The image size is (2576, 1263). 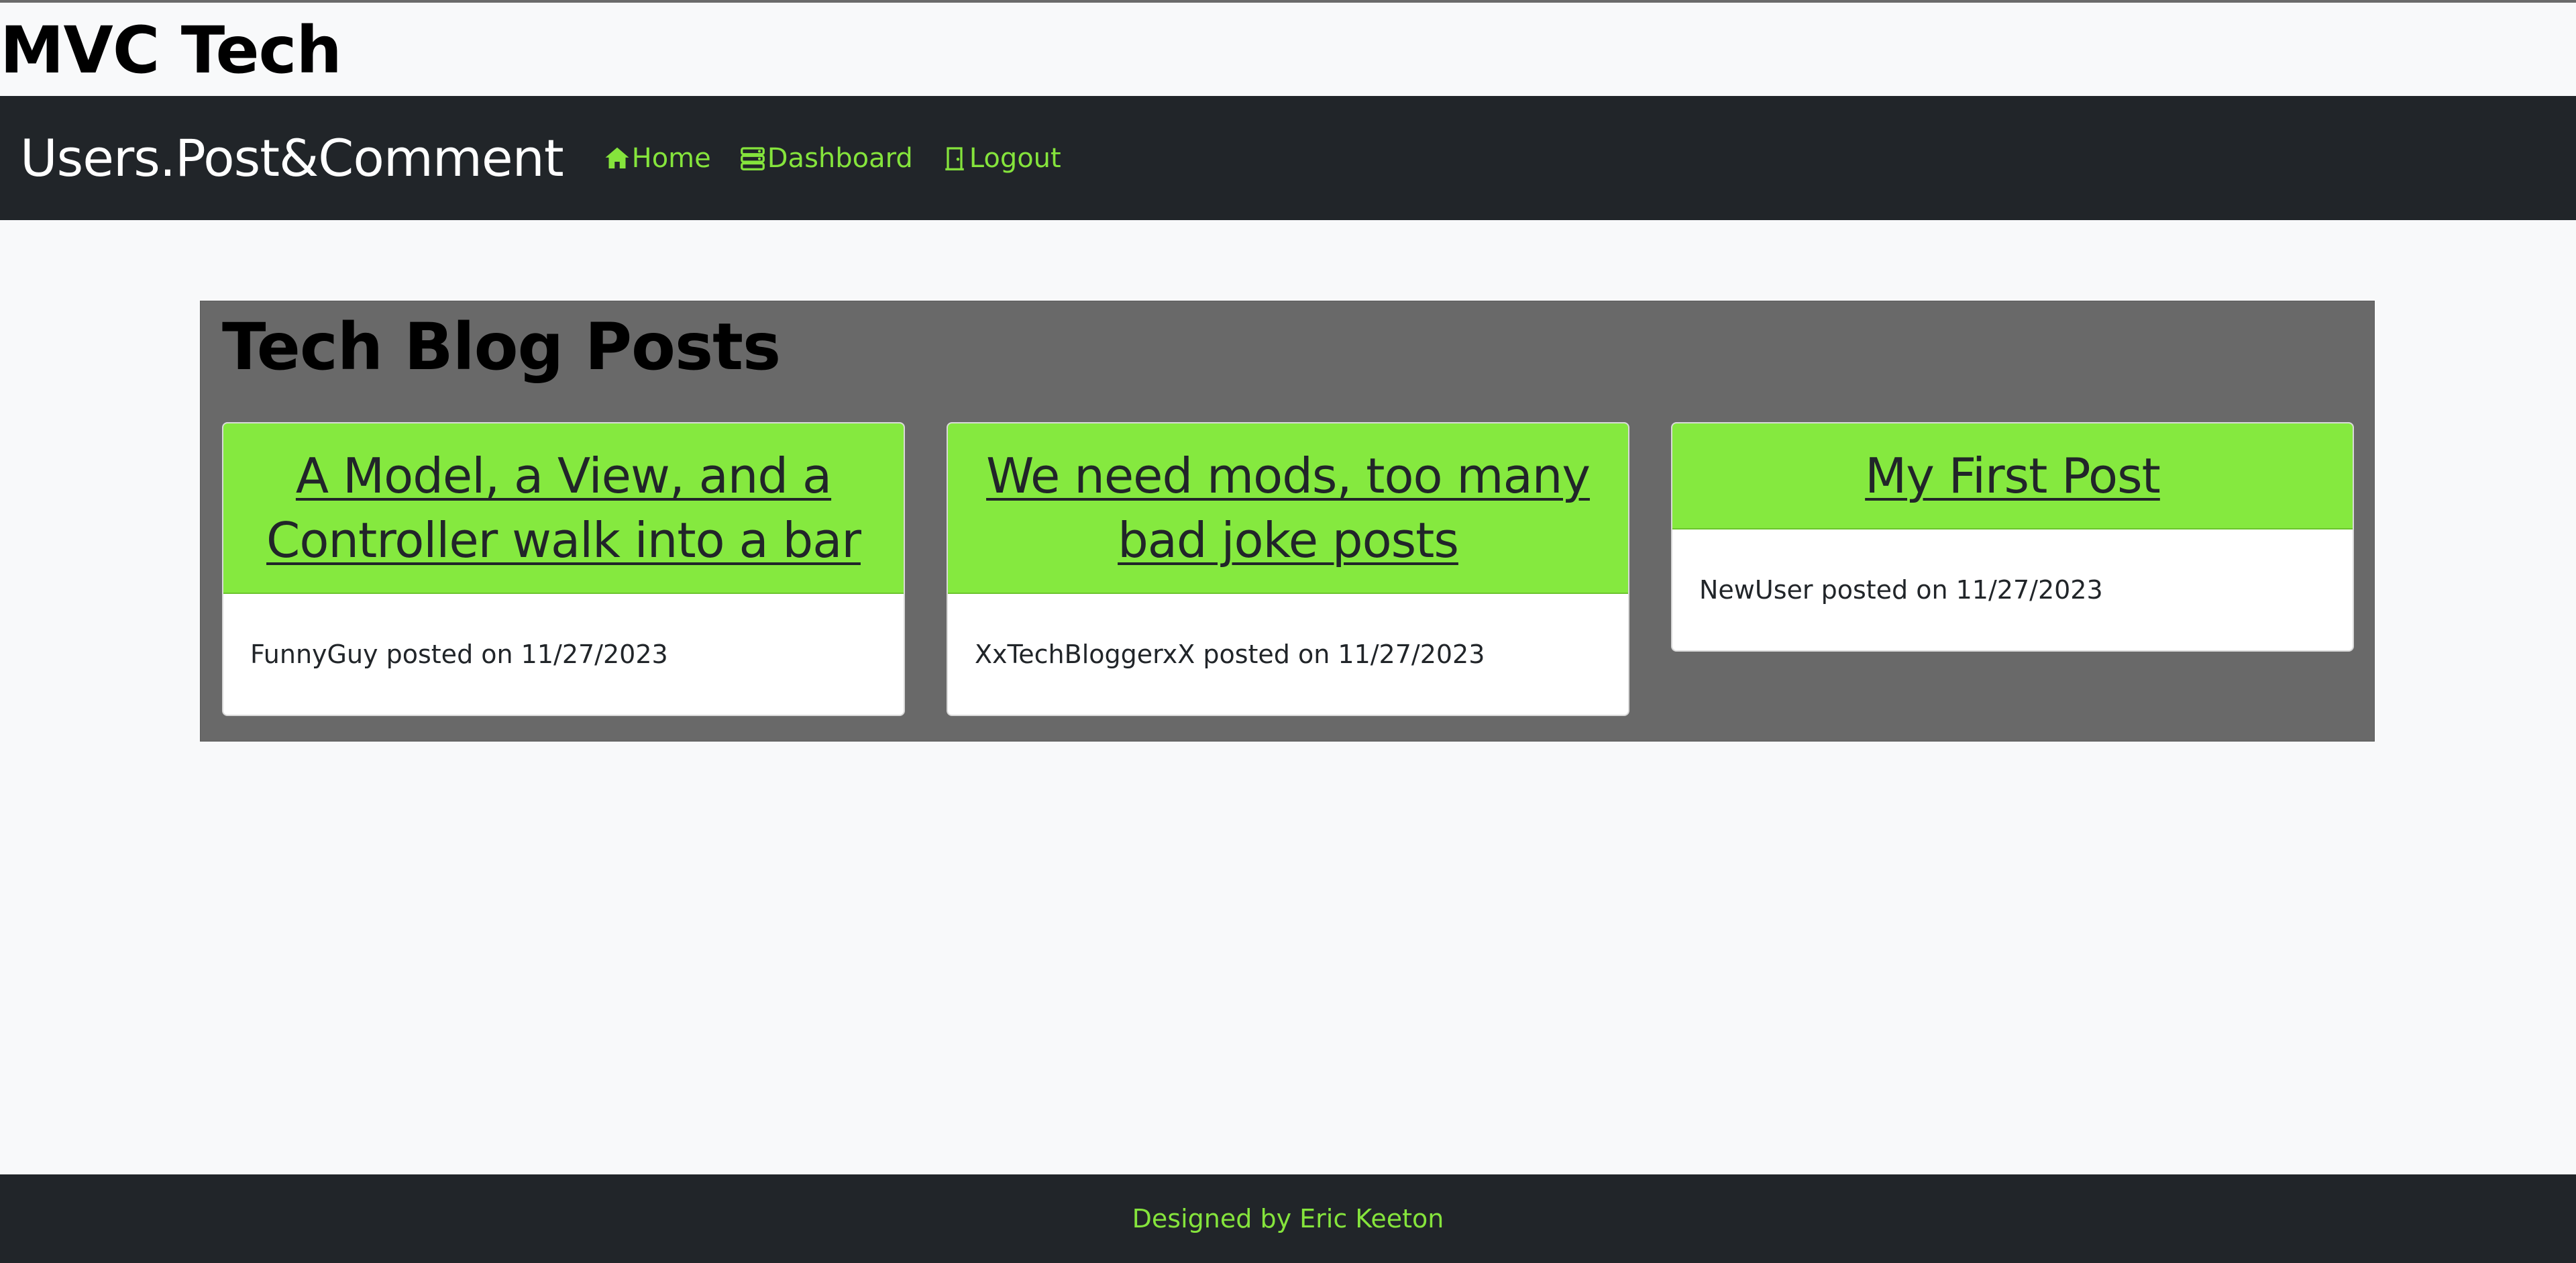 I want to click on navbar-brand: Users.Post&Comment, so click(x=292, y=158).